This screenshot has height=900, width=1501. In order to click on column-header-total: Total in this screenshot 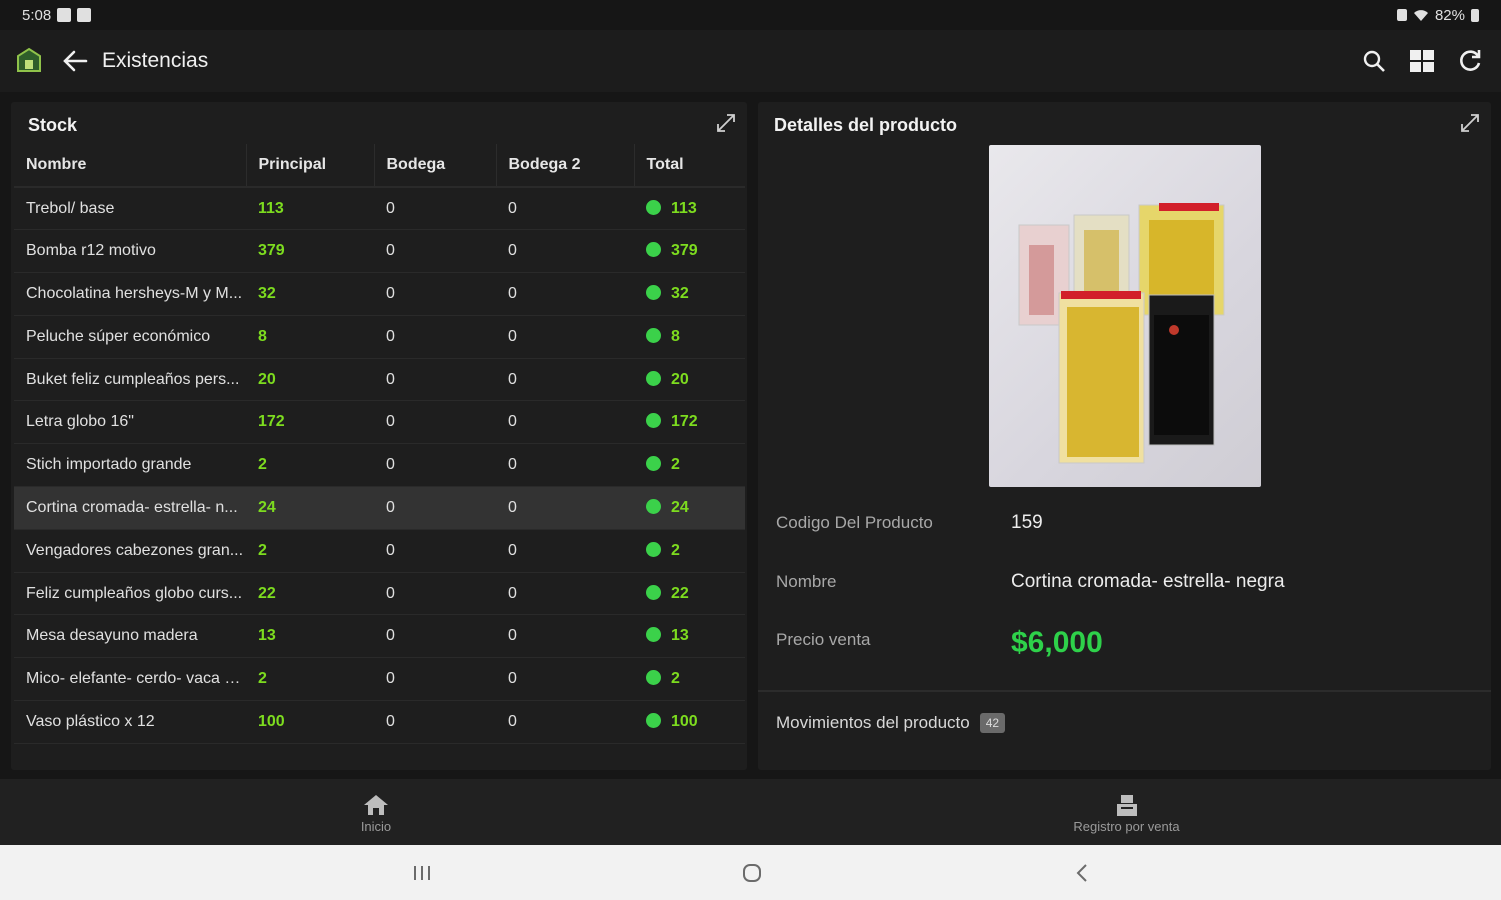, I will do `click(689, 166)`.